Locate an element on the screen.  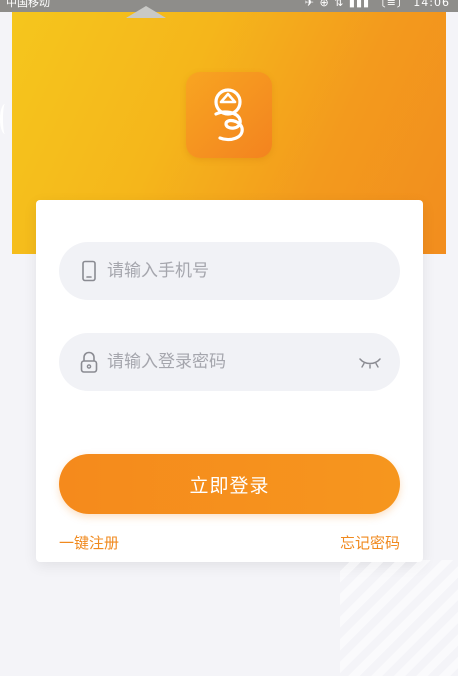
lock-icon is located at coordinates (89, 362).